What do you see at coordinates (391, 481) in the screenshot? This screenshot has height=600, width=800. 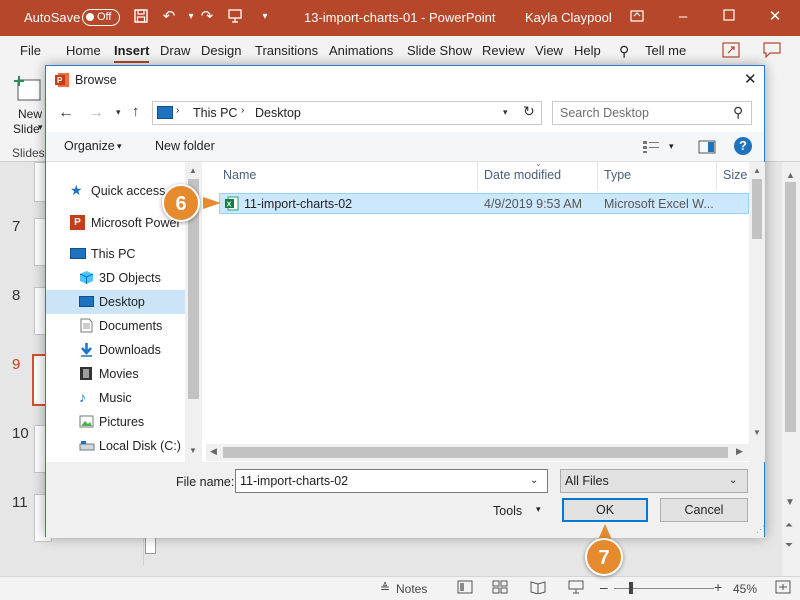 I see `file-name-input: 11-import-charts-02 ⌄` at bounding box center [391, 481].